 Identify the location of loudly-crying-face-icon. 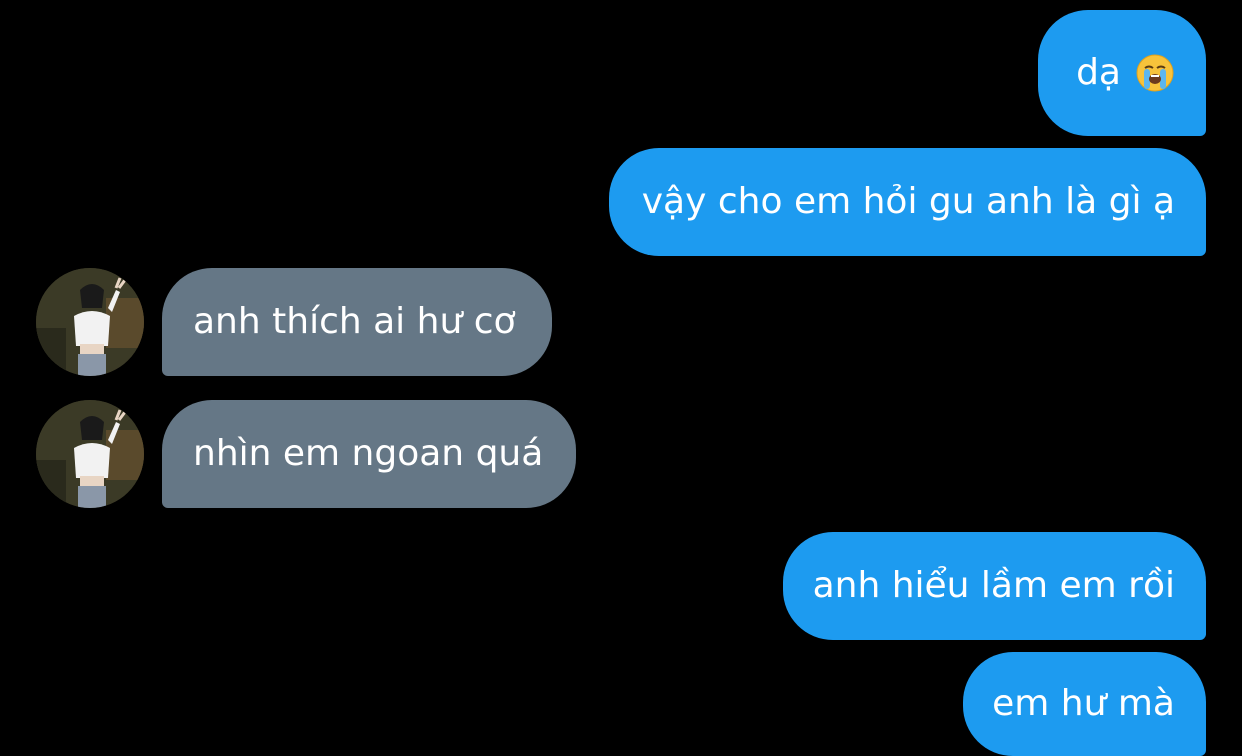
(1155, 73).